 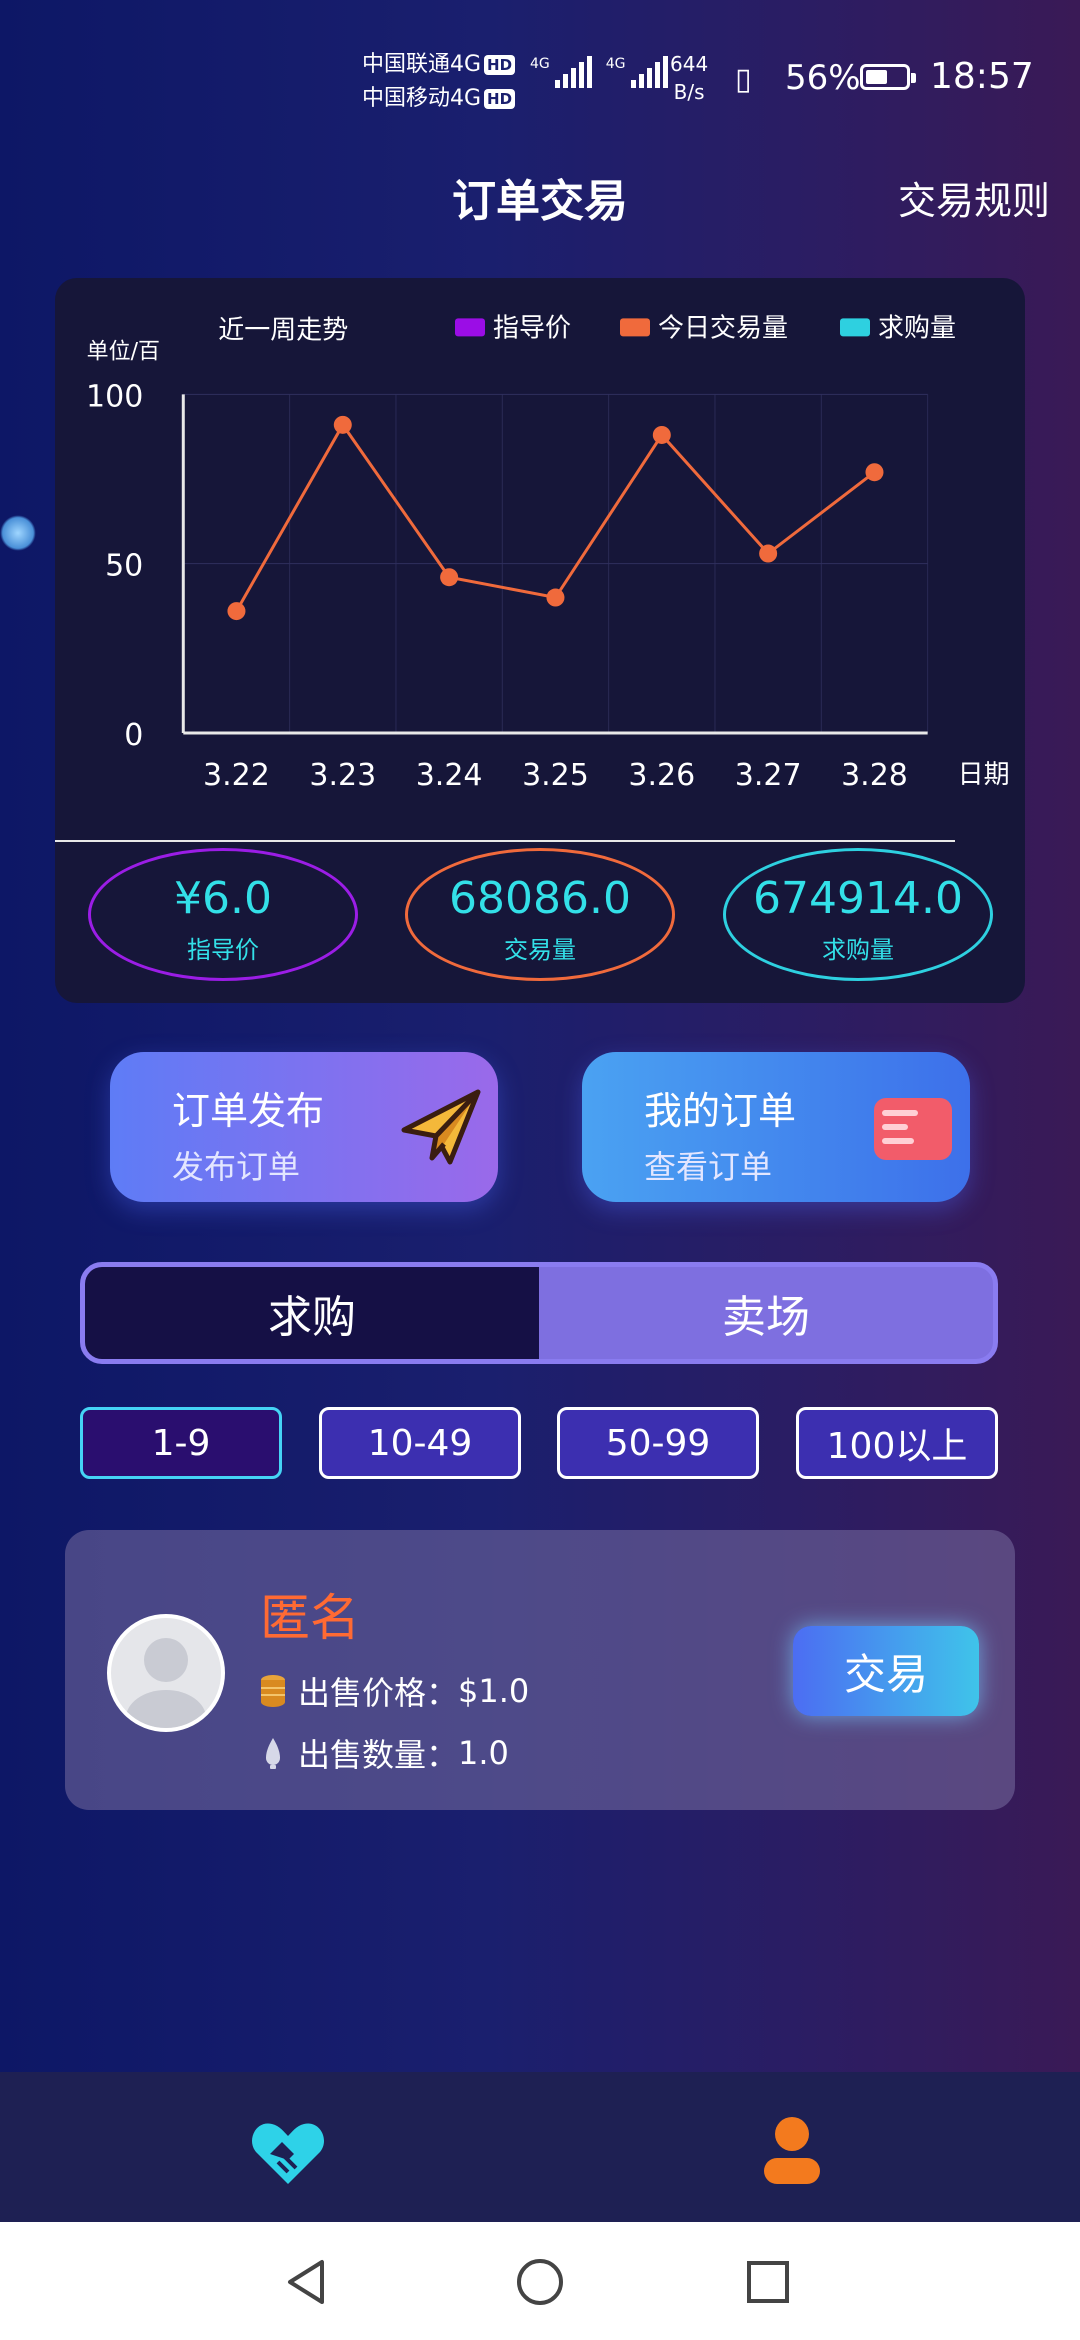 I want to click on stat-trade-volume: 68086.0 交易量, so click(x=540, y=914).